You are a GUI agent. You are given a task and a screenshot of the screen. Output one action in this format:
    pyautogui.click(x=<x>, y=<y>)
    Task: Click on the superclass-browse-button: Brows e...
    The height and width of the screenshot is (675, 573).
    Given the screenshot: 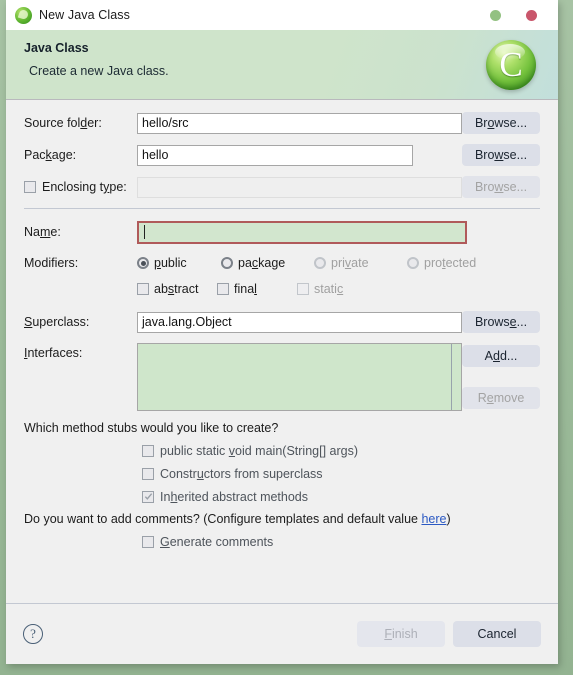 What is the action you would take?
    pyautogui.click(x=501, y=322)
    